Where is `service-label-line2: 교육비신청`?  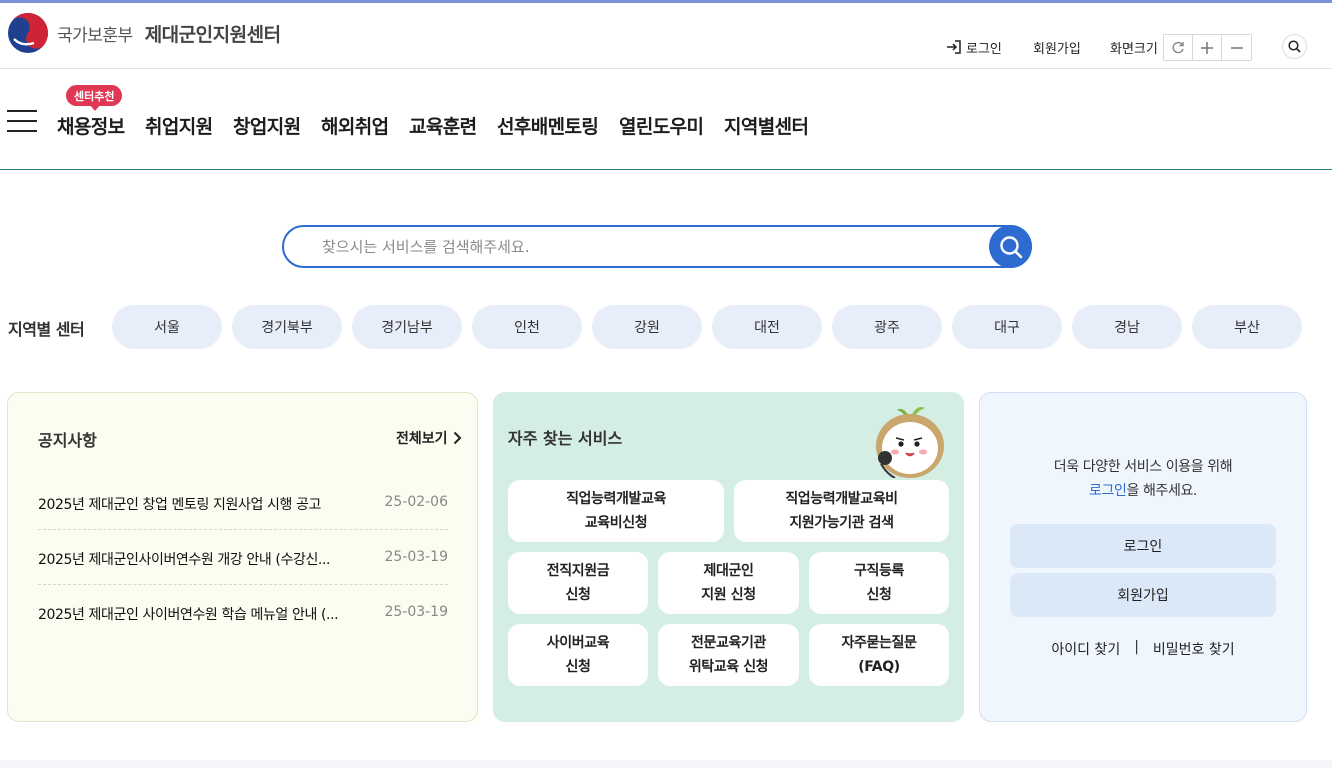
service-label-line2: 교육비신청 is located at coordinates (616, 523).